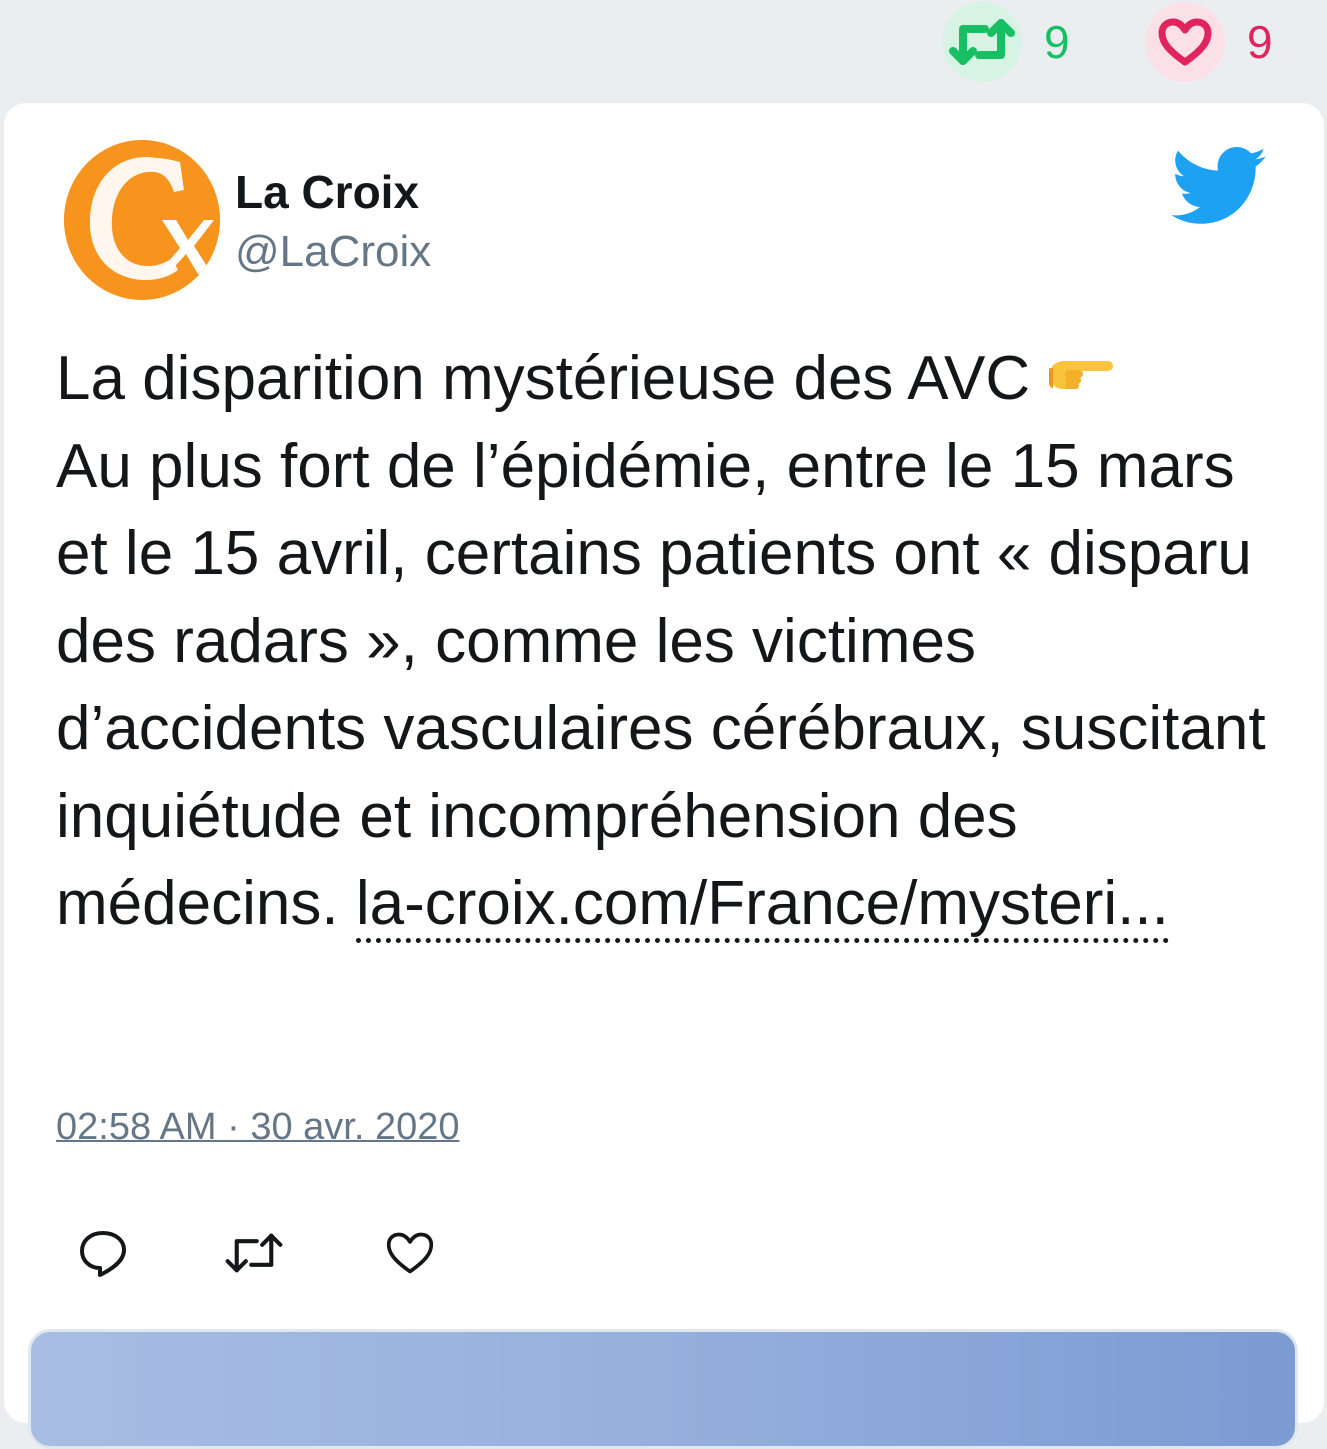 The width and height of the screenshot is (1327, 1449). What do you see at coordinates (333, 252) in the screenshot?
I see `author-handle: @LaCroix` at bounding box center [333, 252].